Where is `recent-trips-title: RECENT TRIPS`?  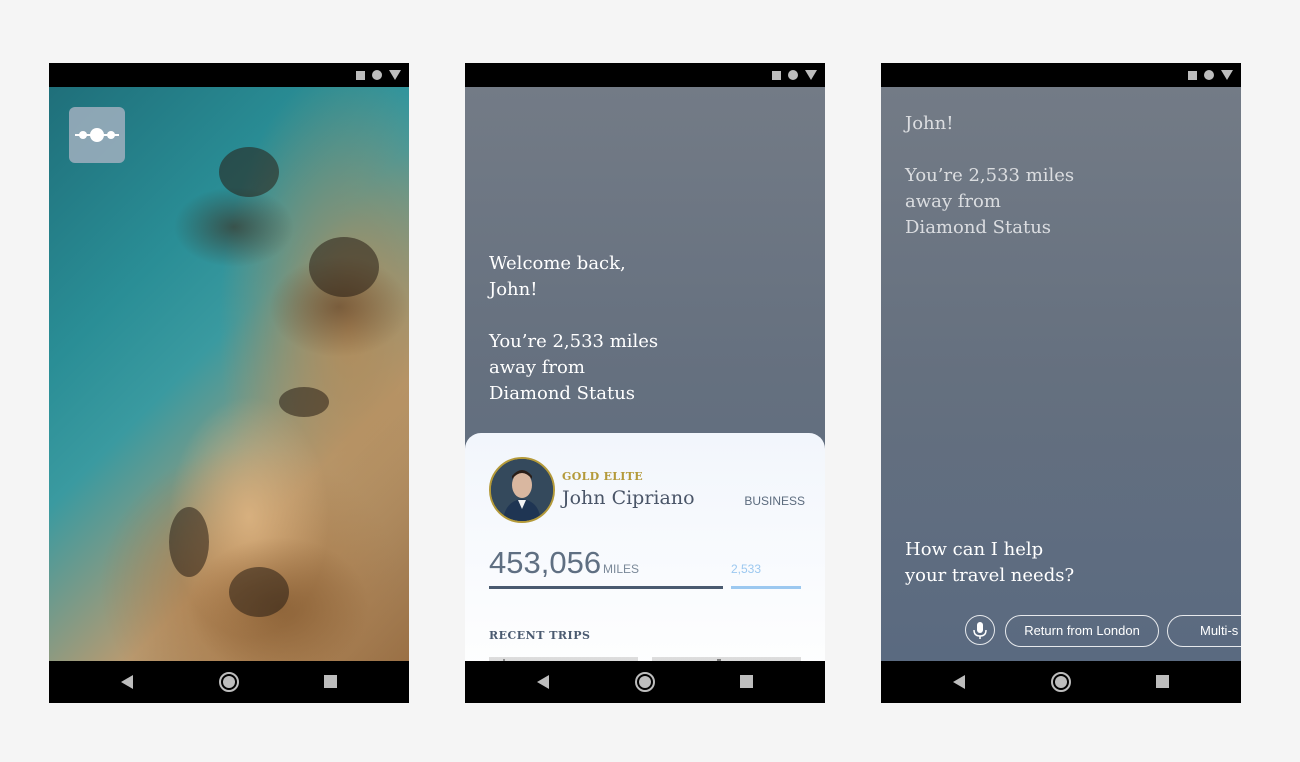 recent-trips-title: RECENT TRIPS is located at coordinates (540, 635).